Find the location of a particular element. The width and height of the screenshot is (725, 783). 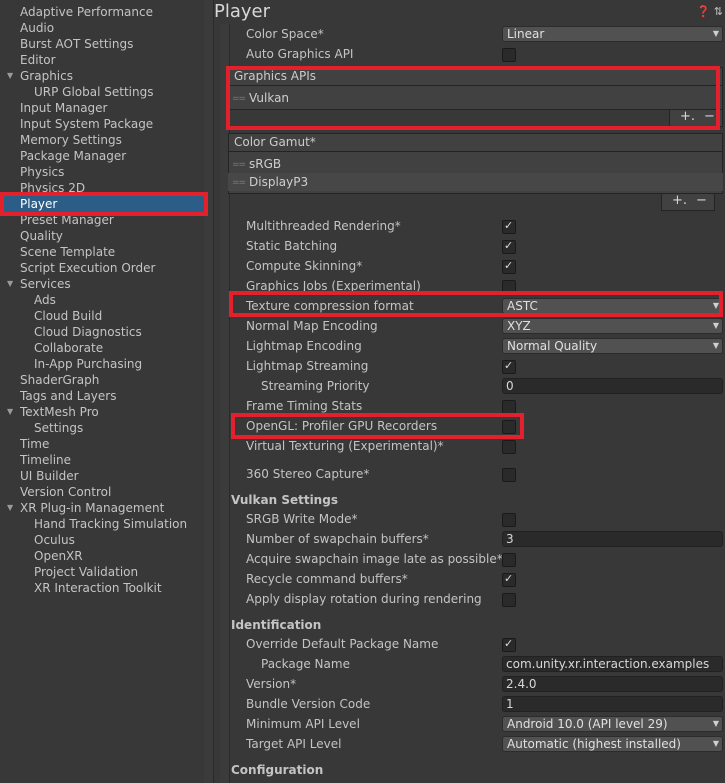

sidebar-item-version-control: Version Control is located at coordinates (102, 492).